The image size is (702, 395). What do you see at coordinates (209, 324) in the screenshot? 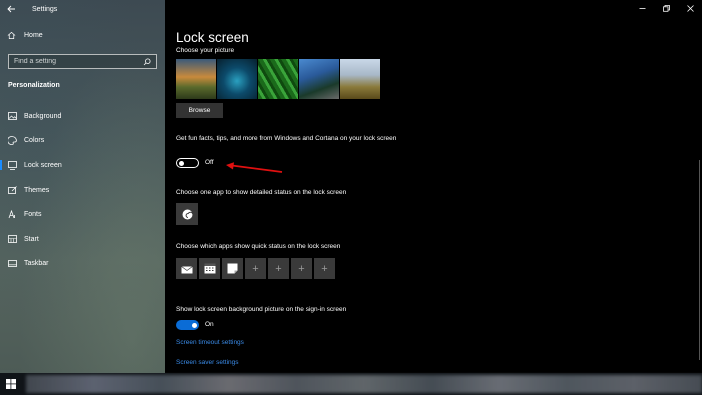
I see `show-bg-signin-toggle-label: On` at bounding box center [209, 324].